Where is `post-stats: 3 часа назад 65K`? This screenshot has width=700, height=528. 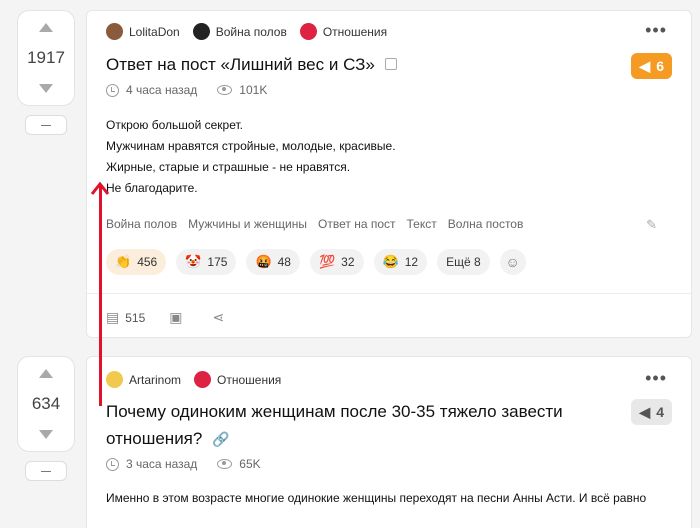
post-stats: 3 часа назад 65K is located at coordinates (193, 464).